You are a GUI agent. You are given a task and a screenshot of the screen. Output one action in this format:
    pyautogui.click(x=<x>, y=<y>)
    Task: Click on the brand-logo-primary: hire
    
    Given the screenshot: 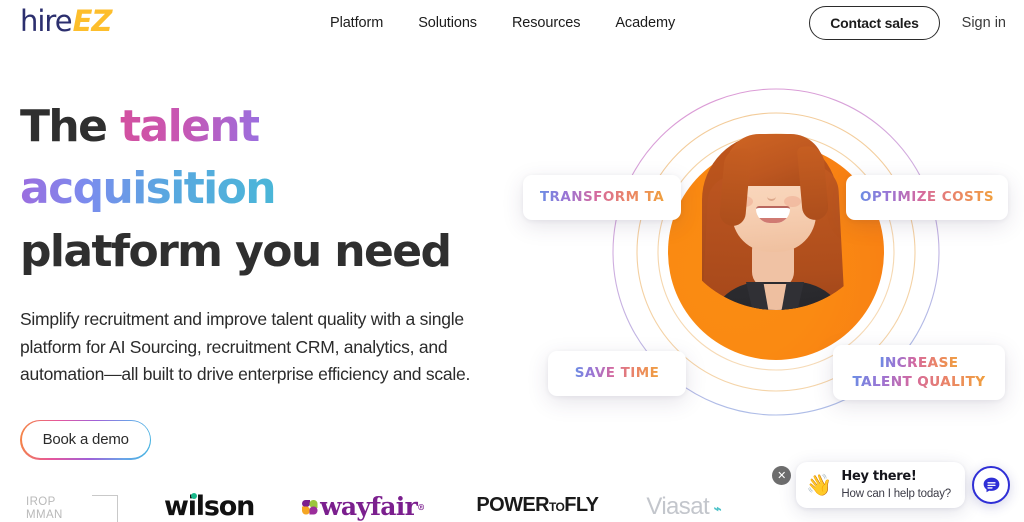 What is the action you would take?
    pyautogui.click(x=46, y=21)
    